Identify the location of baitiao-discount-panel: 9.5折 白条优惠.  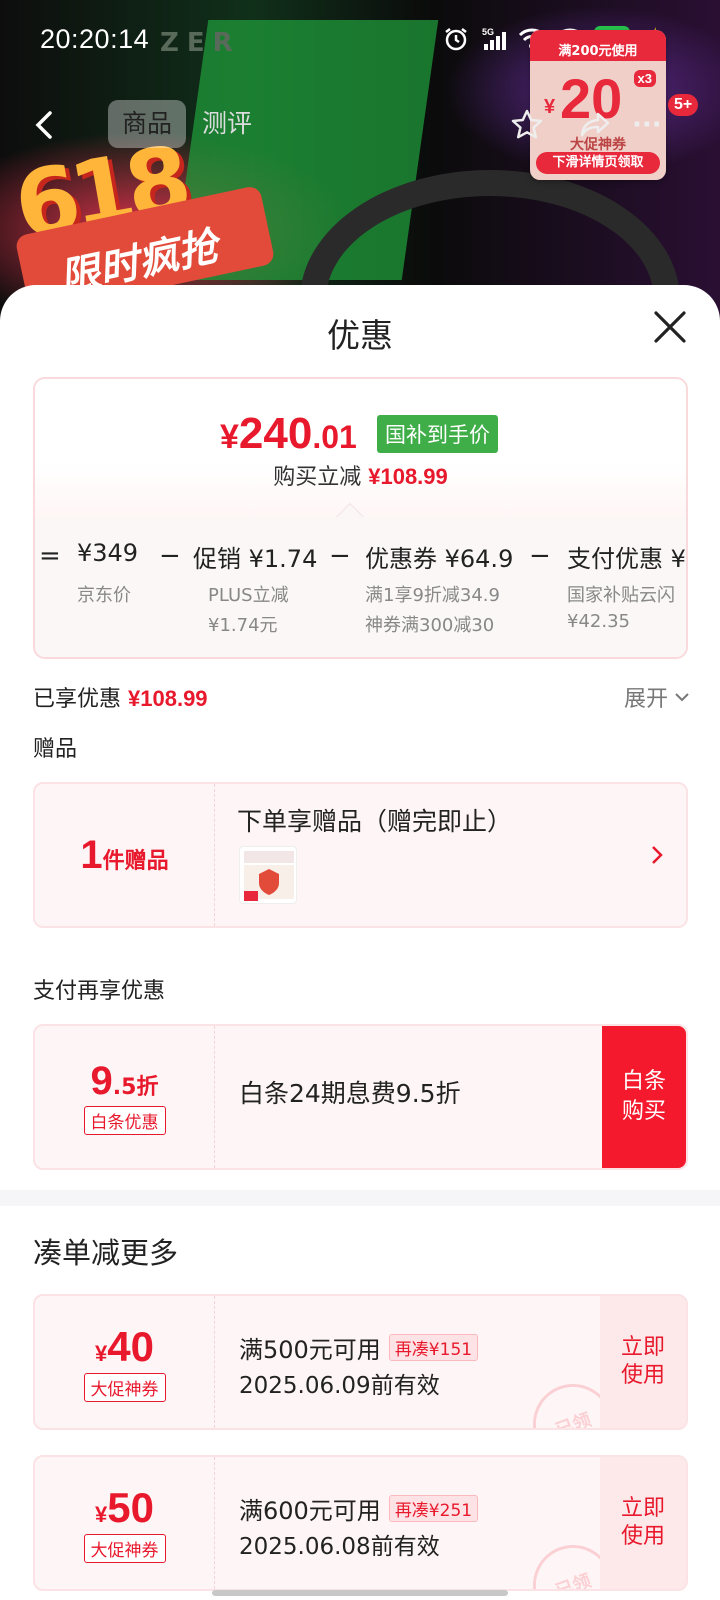
(125, 1097).